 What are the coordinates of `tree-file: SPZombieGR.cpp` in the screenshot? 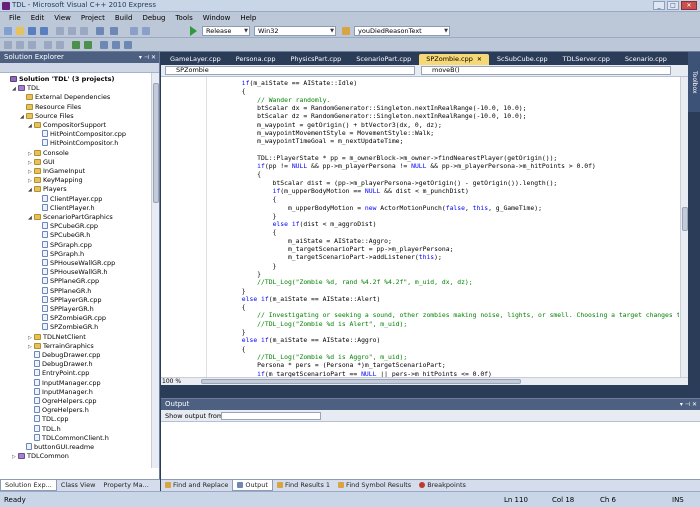 It's located at (71, 318).